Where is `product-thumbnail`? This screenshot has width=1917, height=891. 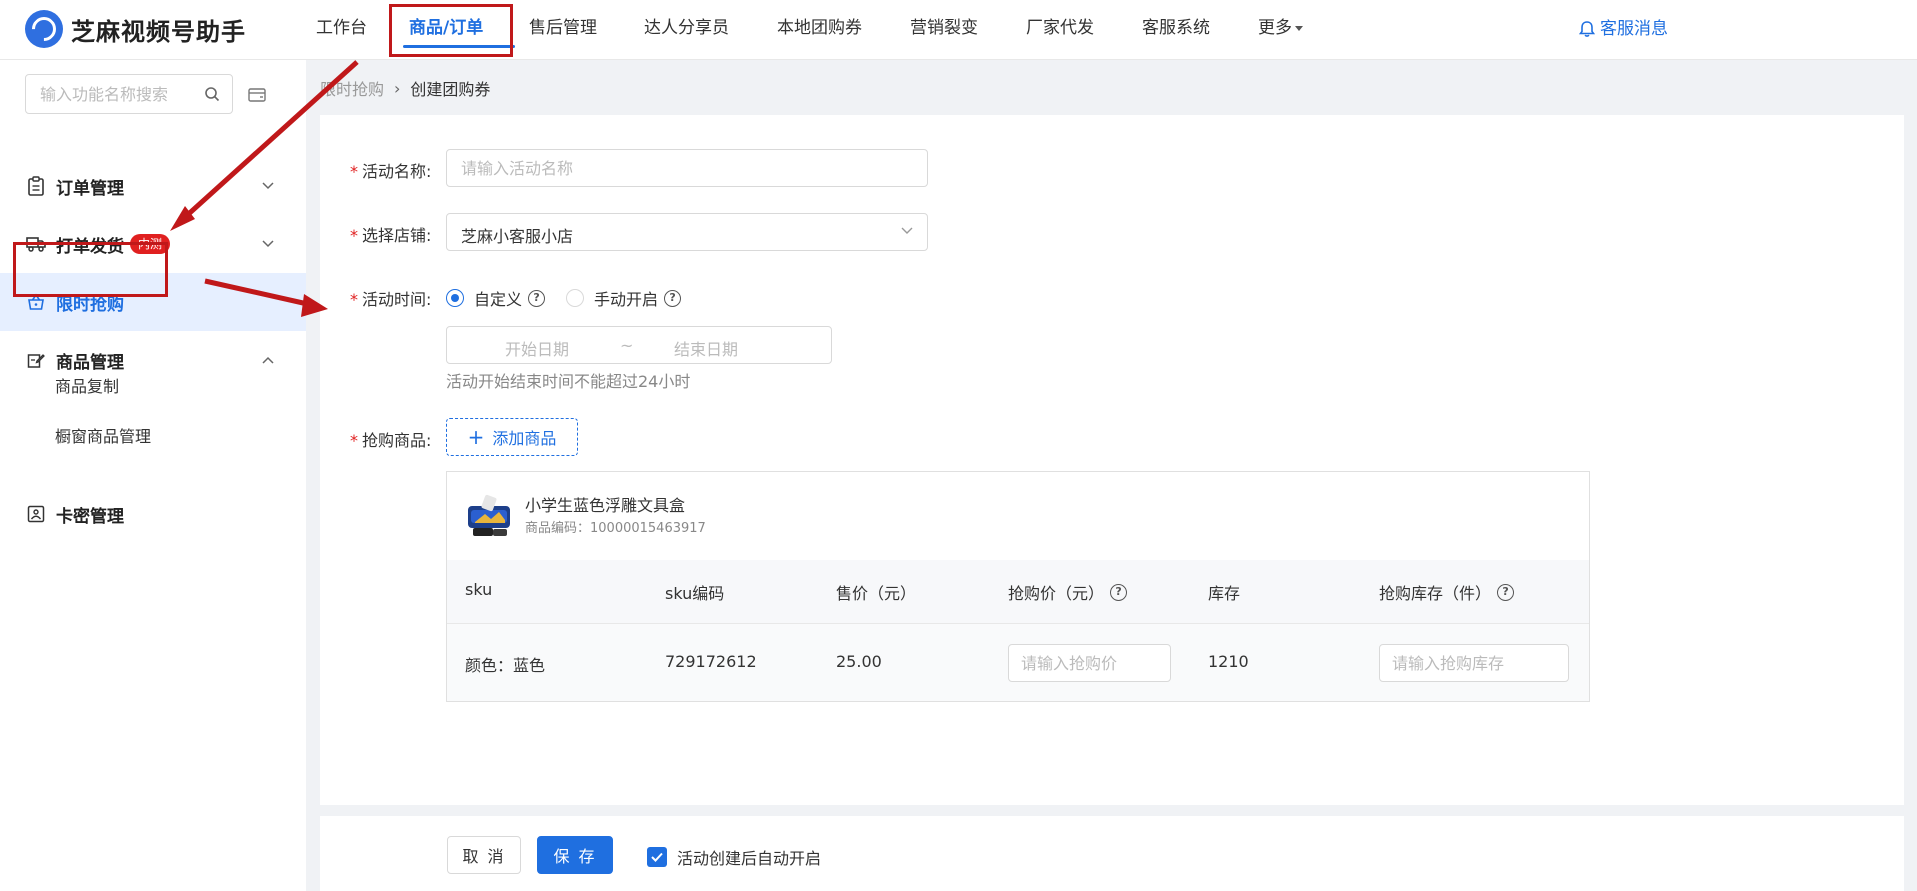 product-thumbnail is located at coordinates (489, 515).